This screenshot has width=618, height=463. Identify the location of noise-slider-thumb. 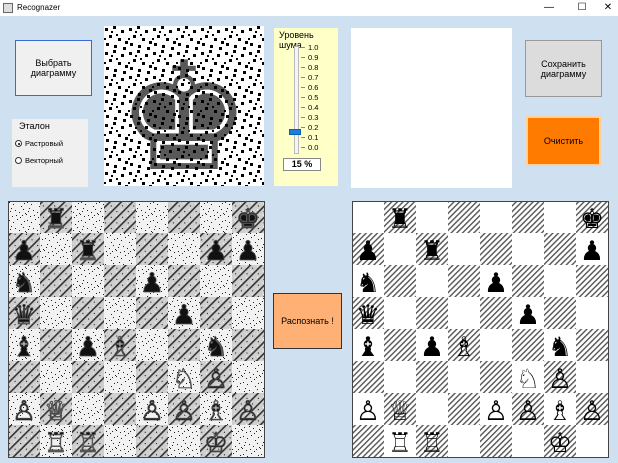
(295, 132).